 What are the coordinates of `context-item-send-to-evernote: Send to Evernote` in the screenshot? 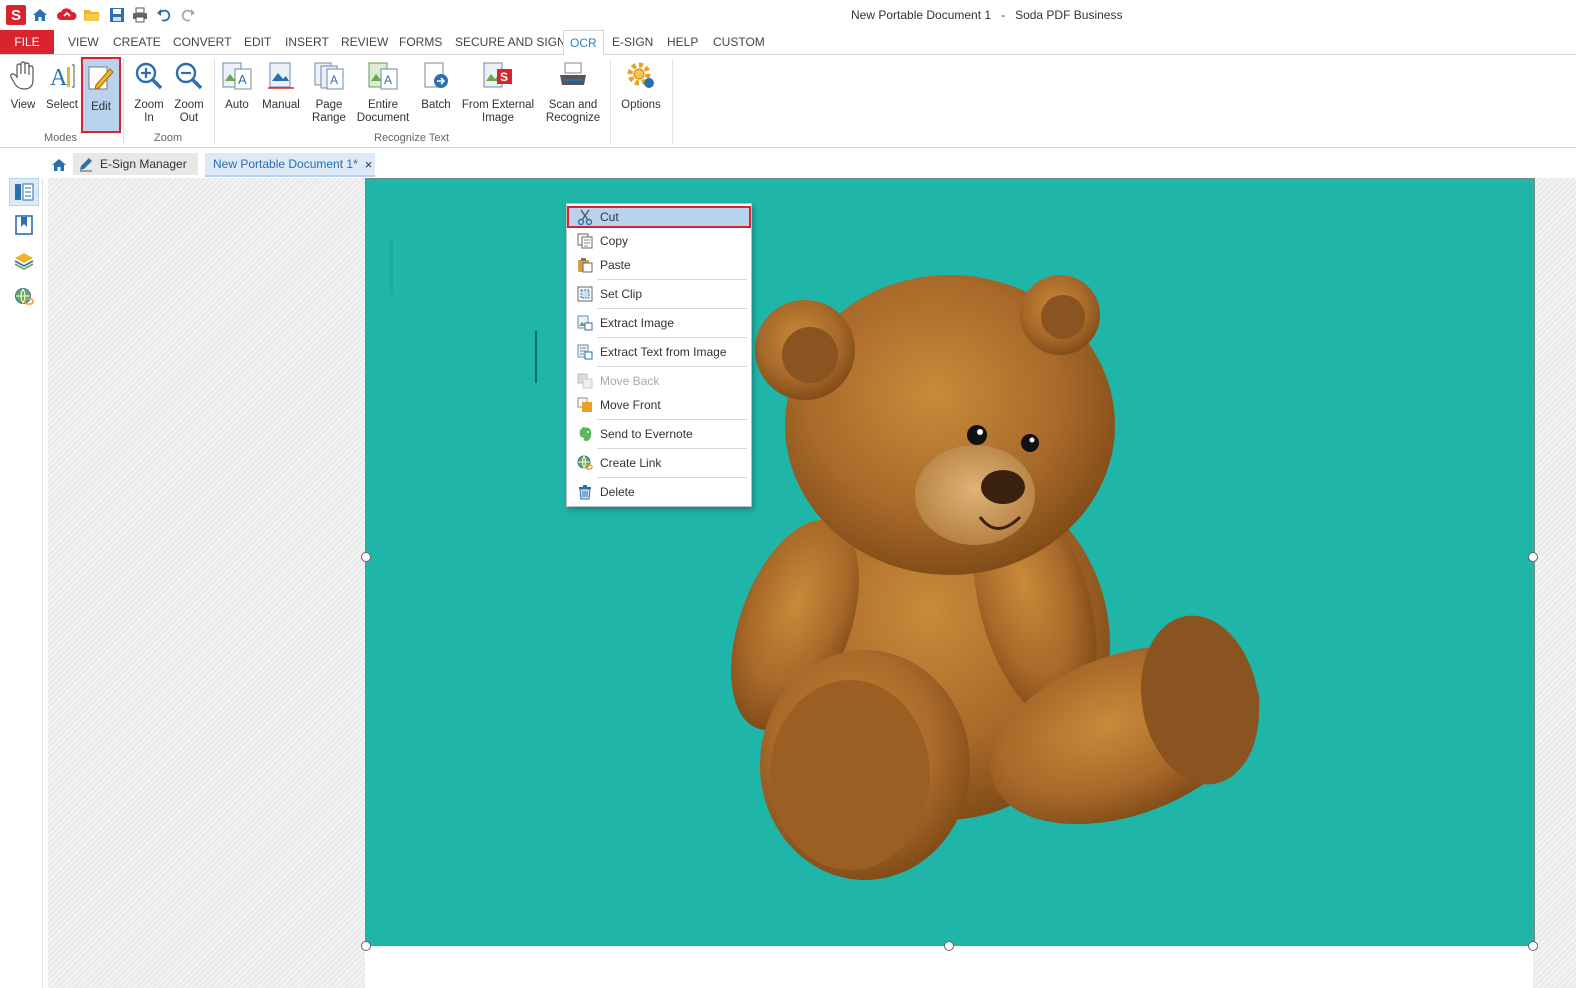 It's located at (659, 434).